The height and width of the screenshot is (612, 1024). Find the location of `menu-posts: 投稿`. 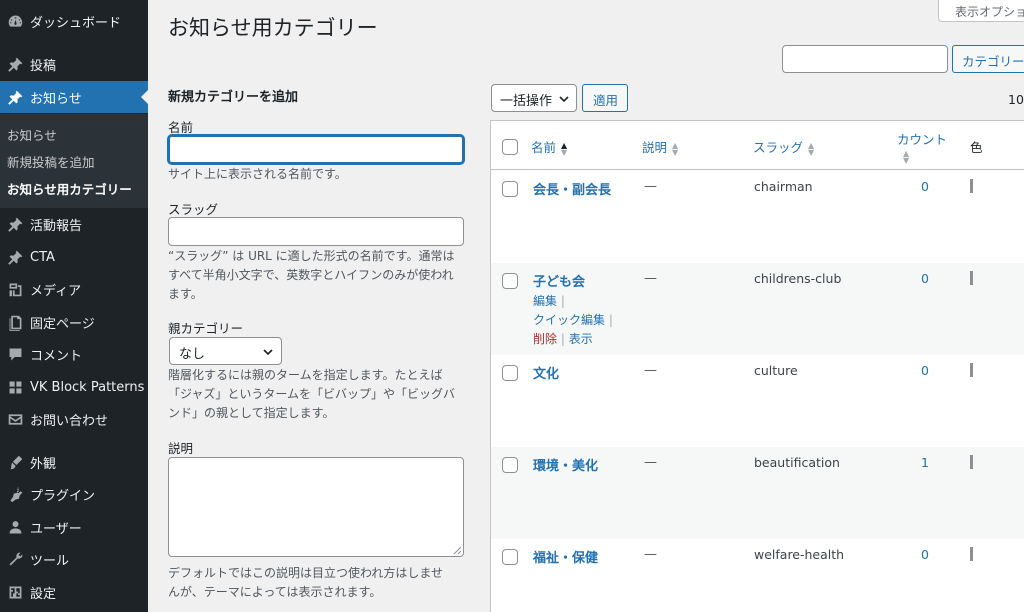

menu-posts: 投稿 is located at coordinates (74, 64).